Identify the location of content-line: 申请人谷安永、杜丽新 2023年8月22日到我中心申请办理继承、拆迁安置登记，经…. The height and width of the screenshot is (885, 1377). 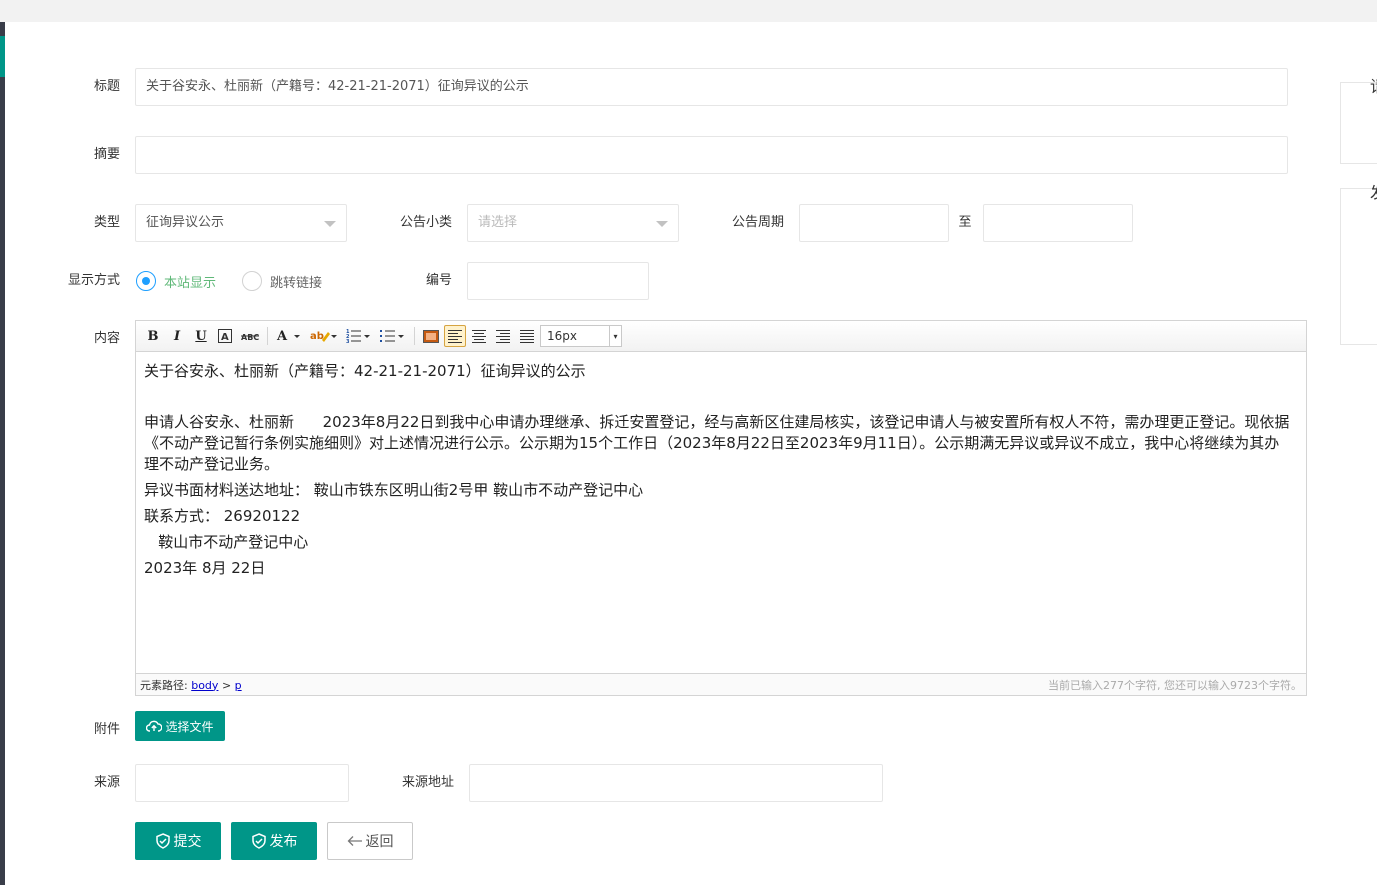
(717, 443).